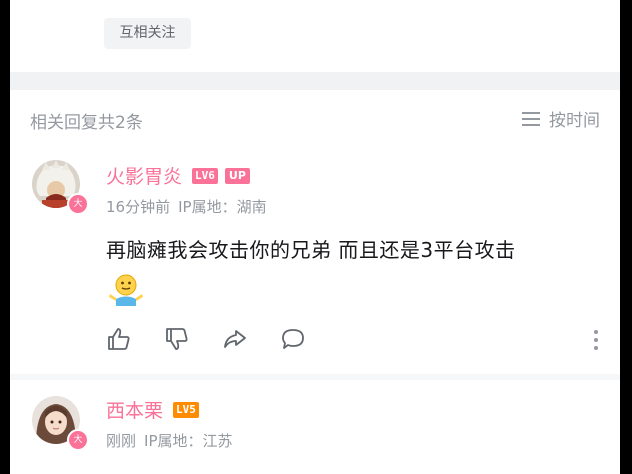  I want to click on level-badge: LV6, so click(205, 175).